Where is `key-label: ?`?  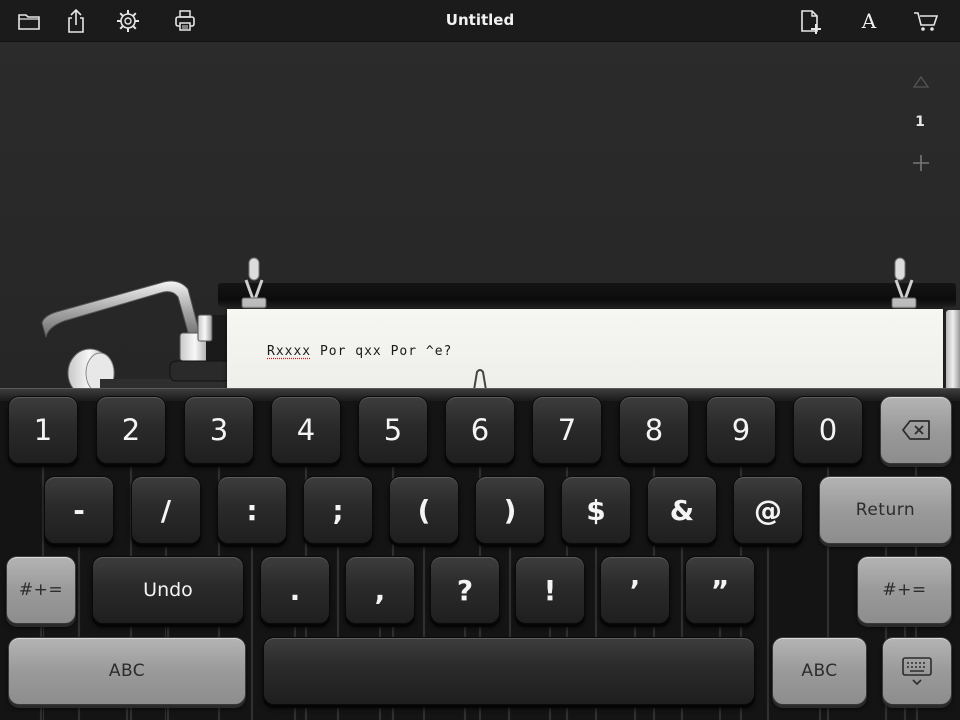
key-label: ? is located at coordinates (465, 590).